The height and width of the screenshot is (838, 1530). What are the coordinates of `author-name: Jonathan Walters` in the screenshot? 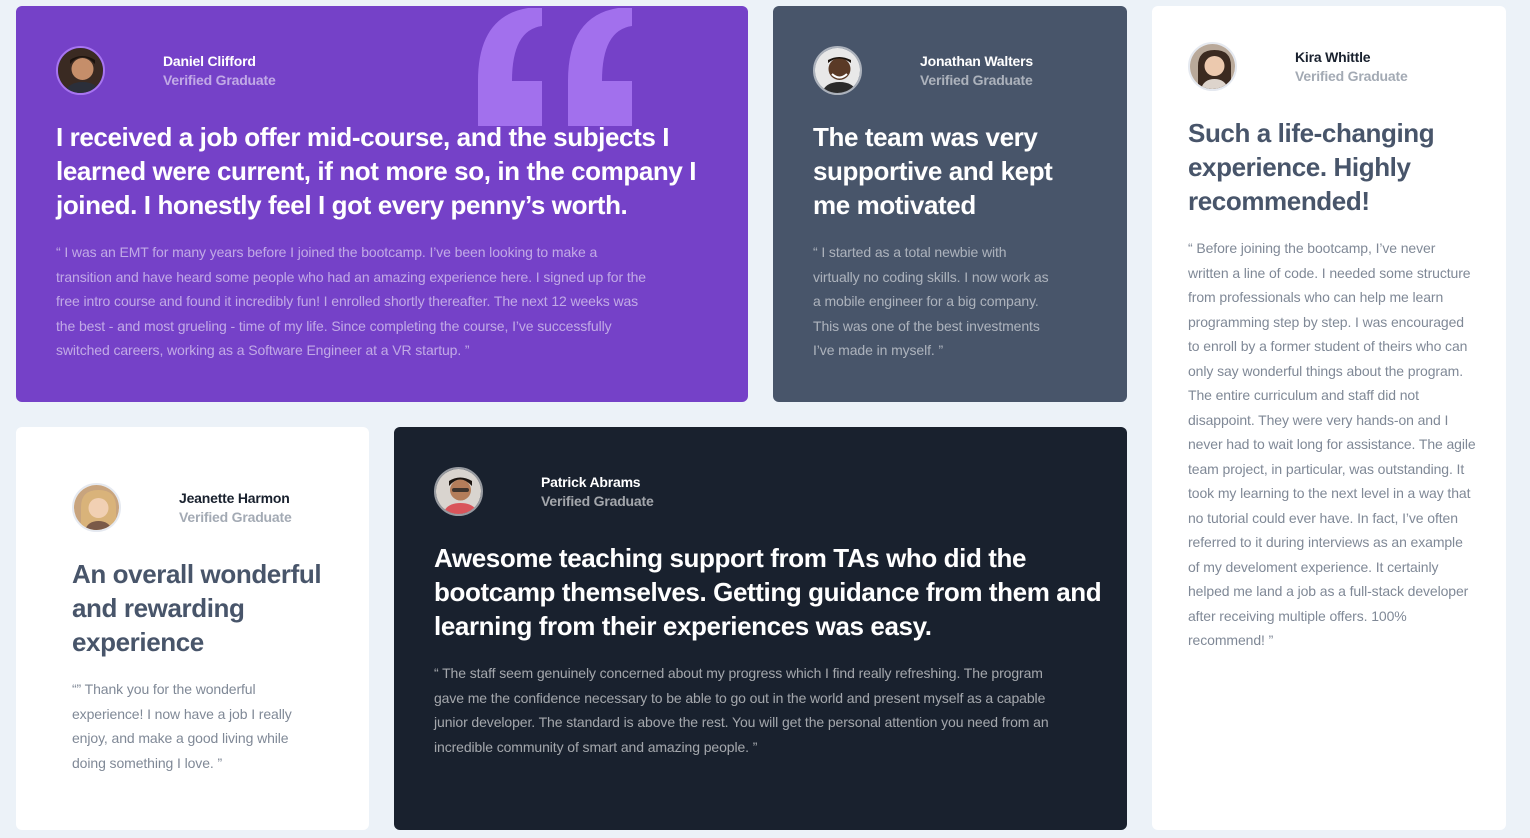 It's located at (976, 60).